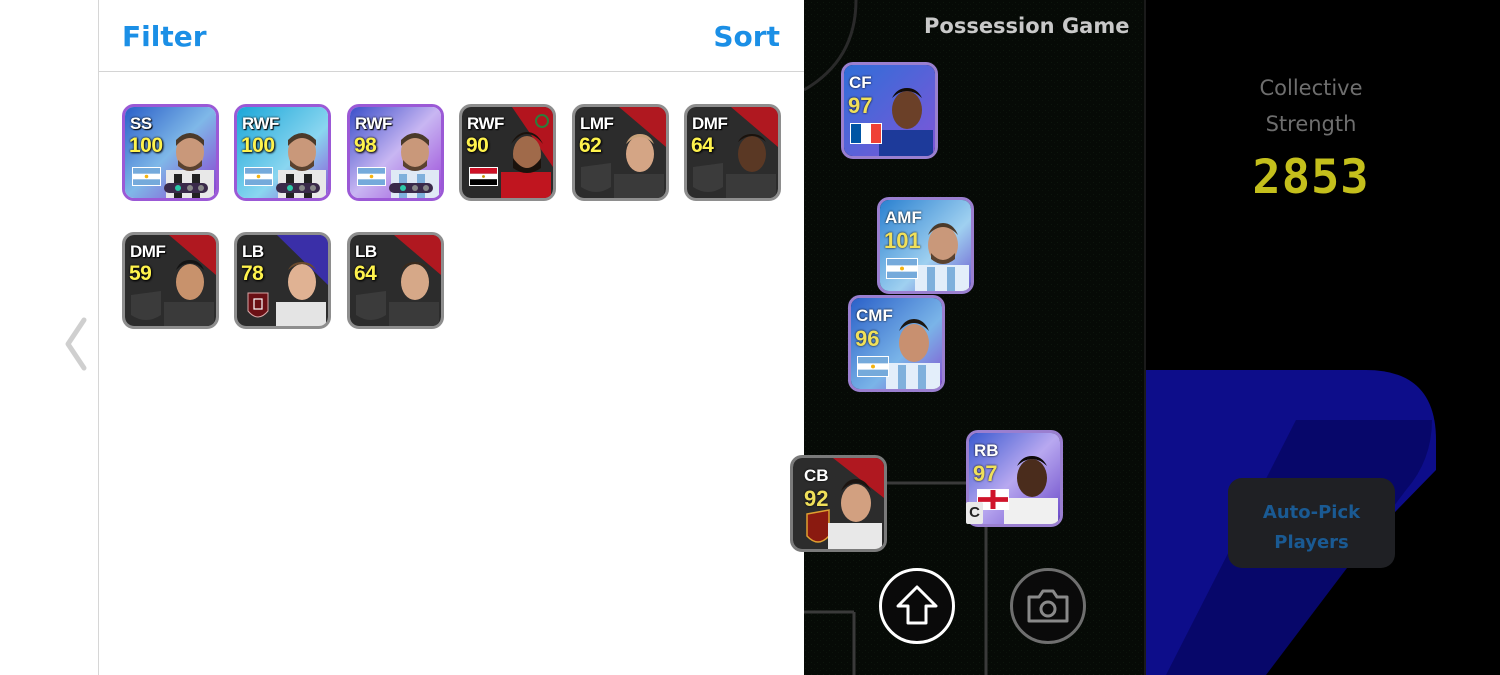 This screenshot has height=675, width=1500. Describe the element at coordinates (141, 123) in the screenshot. I see `card-position: SS` at that location.